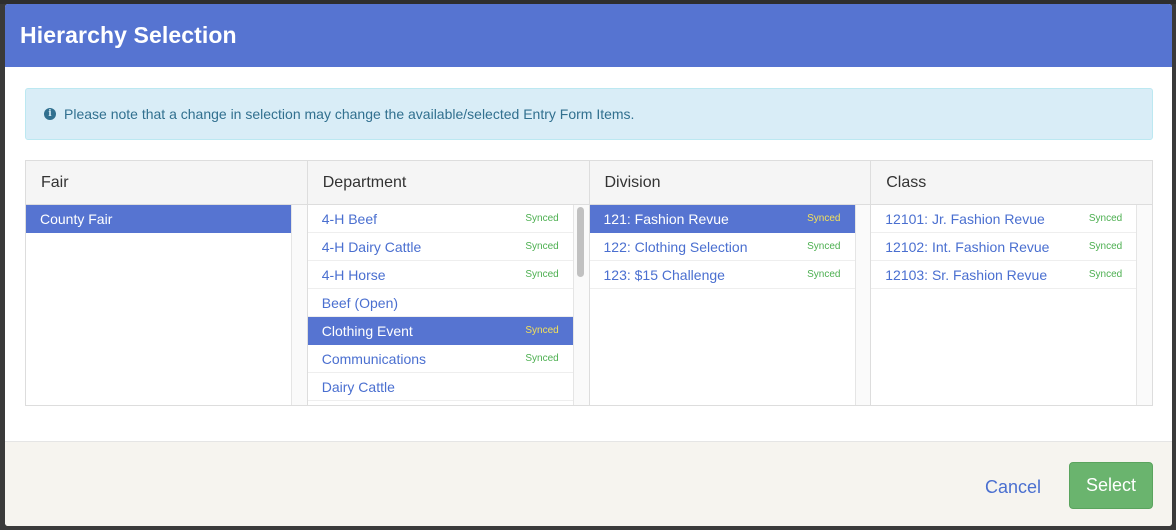 The height and width of the screenshot is (530, 1176). Describe the element at coordinates (580, 242) in the screenshot. I see `department-scrollbar-thumb` at that location.